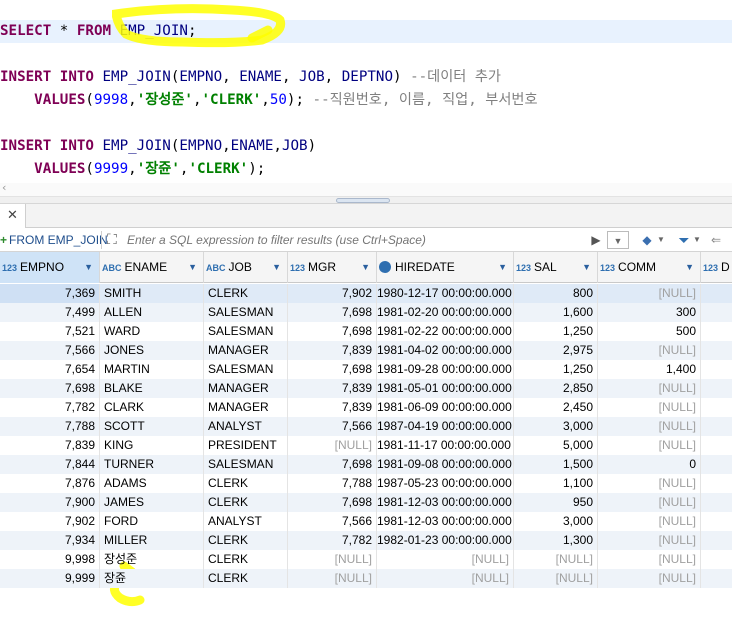 This screenshot has width=732, height=617. Describe the element at coordinates (649, 312) in the screenshot. I see `cell-comm: 300` at that location.